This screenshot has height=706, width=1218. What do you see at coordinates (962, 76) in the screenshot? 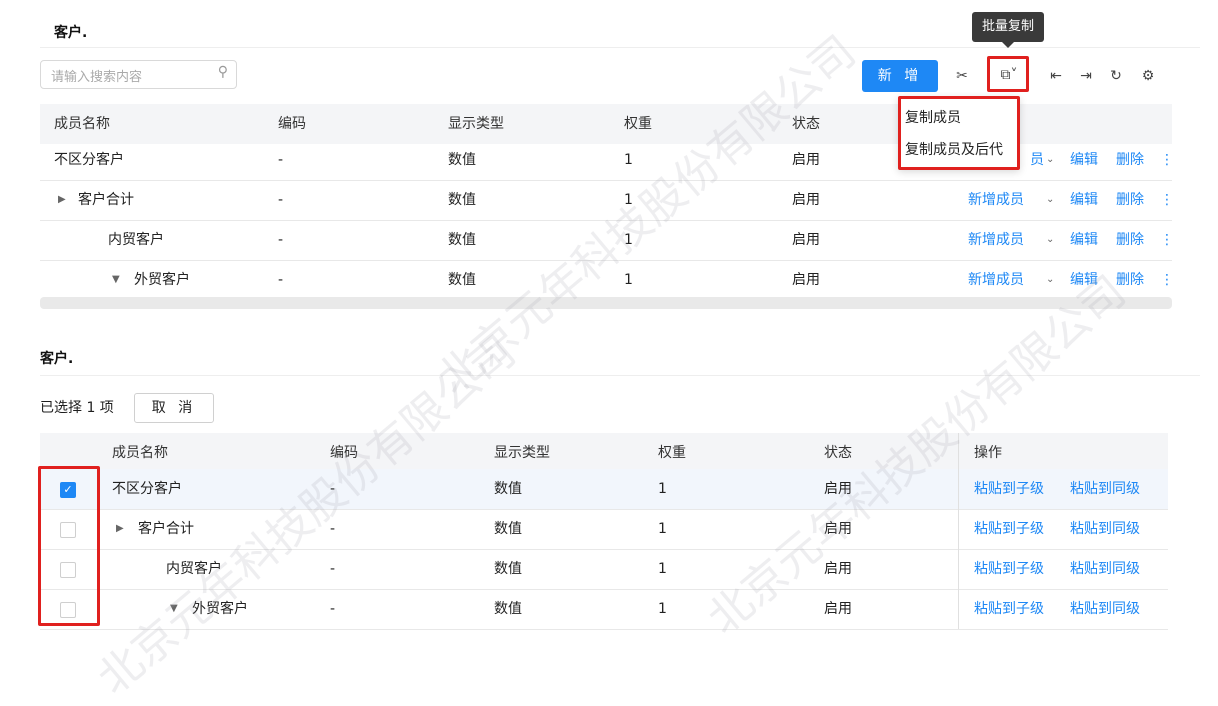
I see `cut-icon: ✂` at bounding box center [962, 76].